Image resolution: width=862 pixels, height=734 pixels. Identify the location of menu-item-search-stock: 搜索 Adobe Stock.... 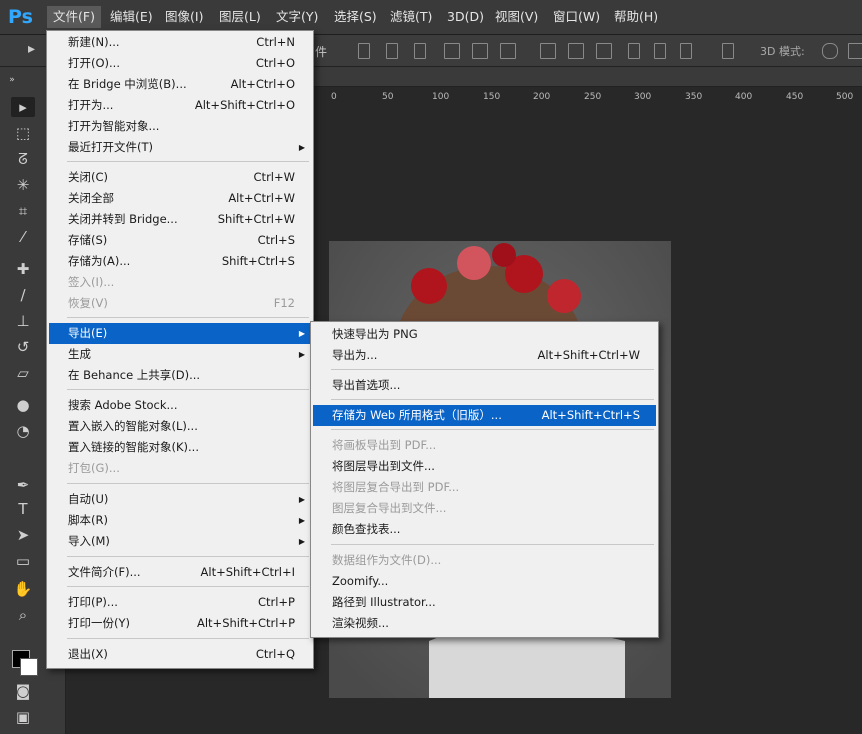
(180, 405).